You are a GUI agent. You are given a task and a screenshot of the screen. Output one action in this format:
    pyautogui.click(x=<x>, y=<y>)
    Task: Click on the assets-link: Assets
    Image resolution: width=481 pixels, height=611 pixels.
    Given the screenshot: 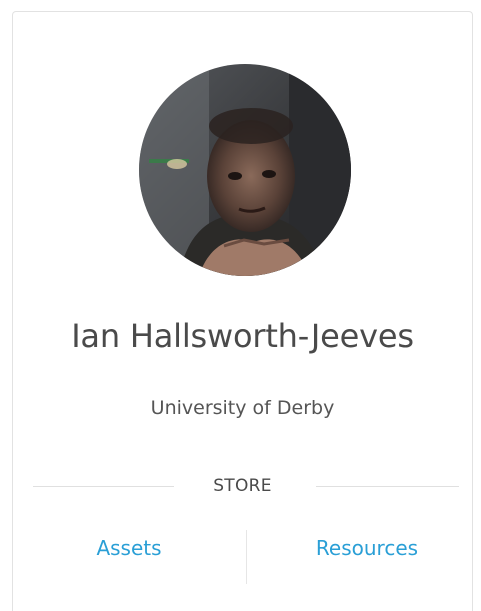 What is the action you would take?
    pyautogui.click(x=129, y=548)
    